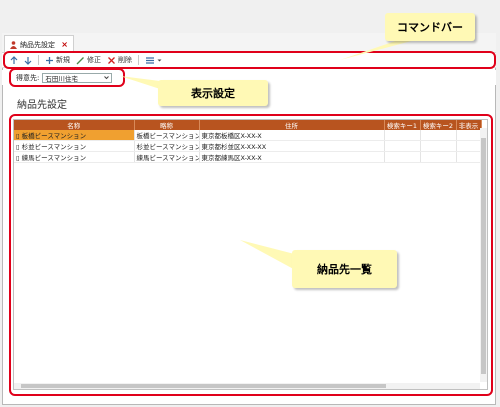  What do you see at coordinates (430, 27) in the screenshot?
I see `command-bar-callout: コマンドバー` at bounding box center [430, 27].